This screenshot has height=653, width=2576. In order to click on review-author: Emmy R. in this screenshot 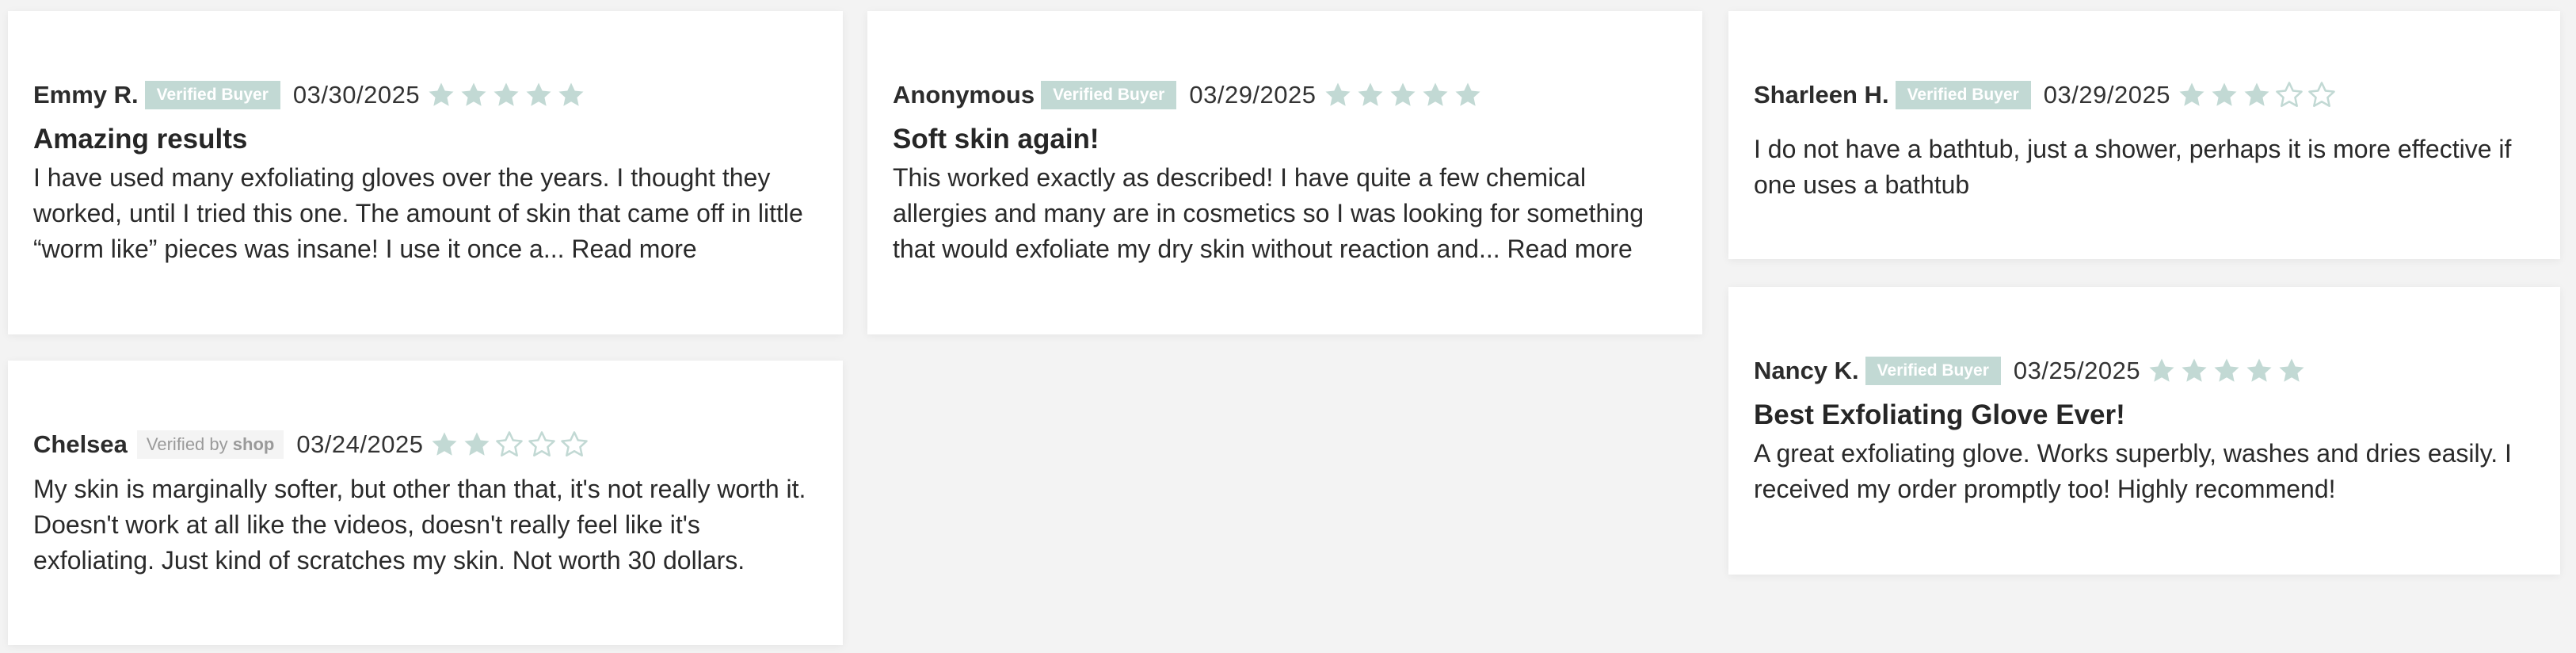, I will do `click(86, 95)`.